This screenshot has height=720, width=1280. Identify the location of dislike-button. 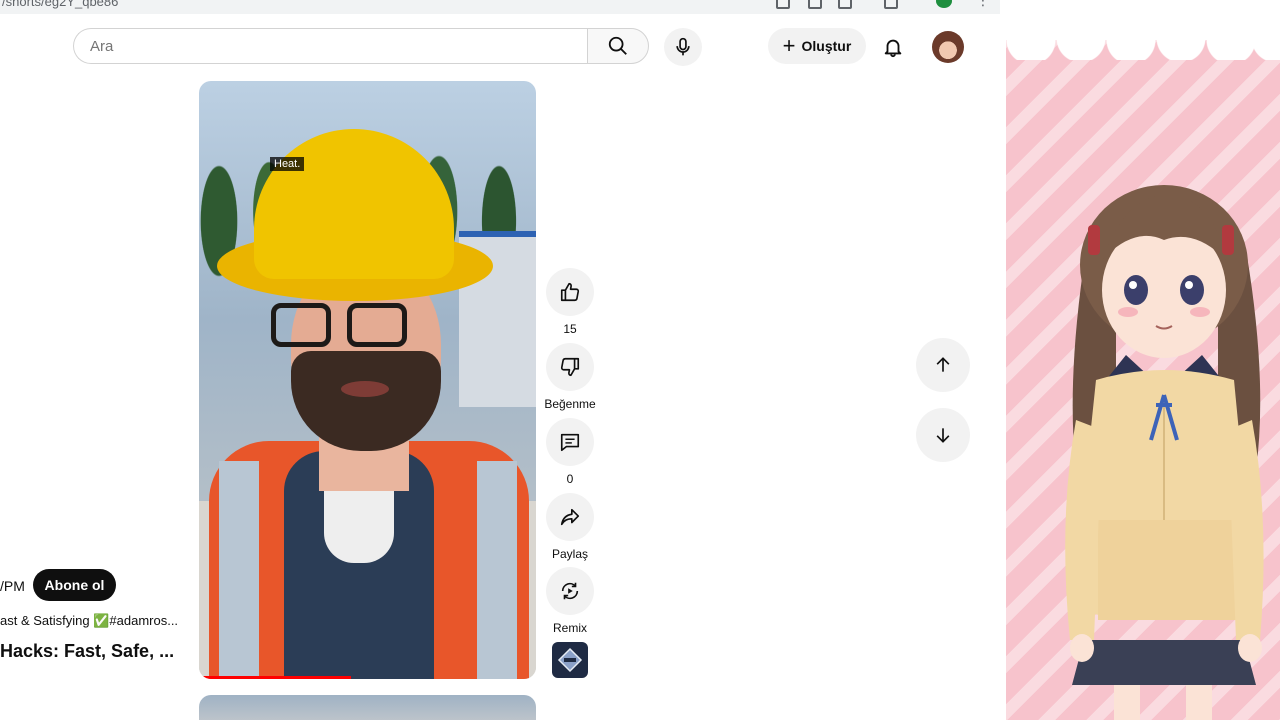
(570, 367).